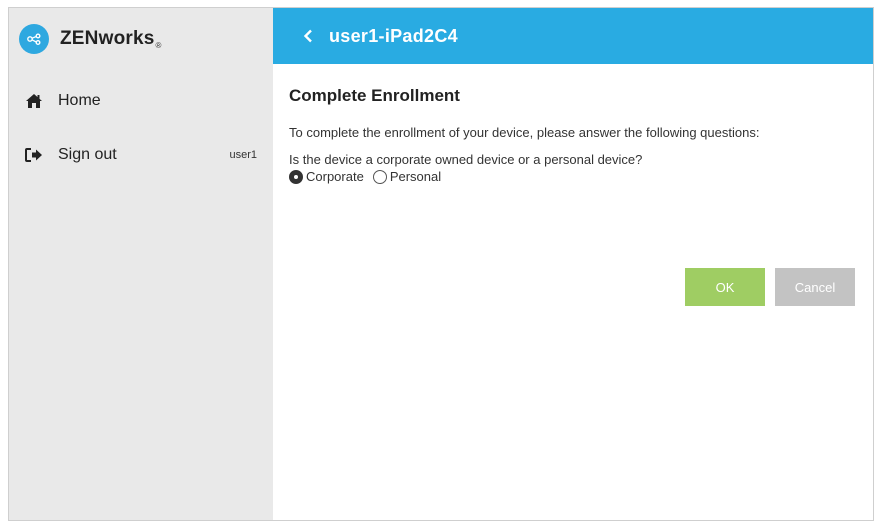 The height and width of the screenshot is (523, 881). Describe the element at coordinates (79, 100) in the screenshot. I see `sidebar-item-label: Home` at that location.